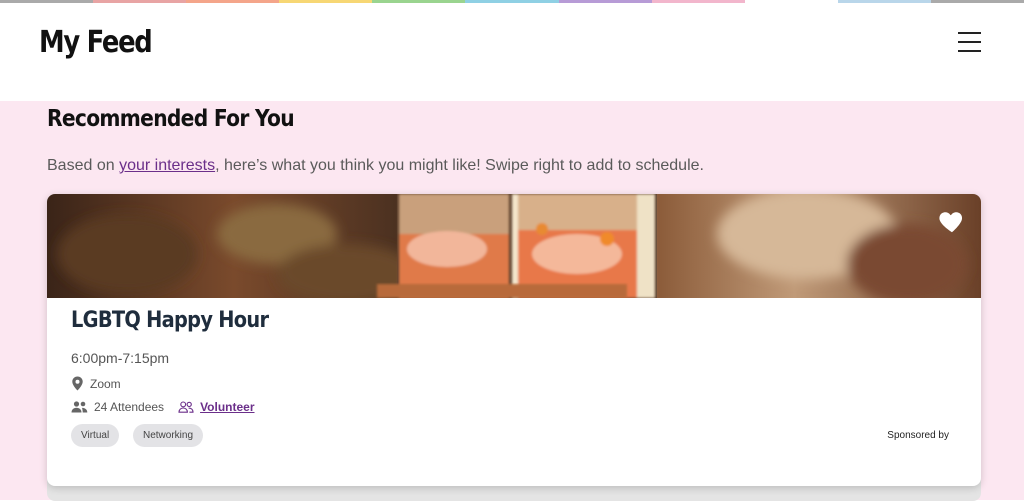 This screenshot has width=1024, height=501. I want to click on hamburger-menu-icon, so click(970, 43).